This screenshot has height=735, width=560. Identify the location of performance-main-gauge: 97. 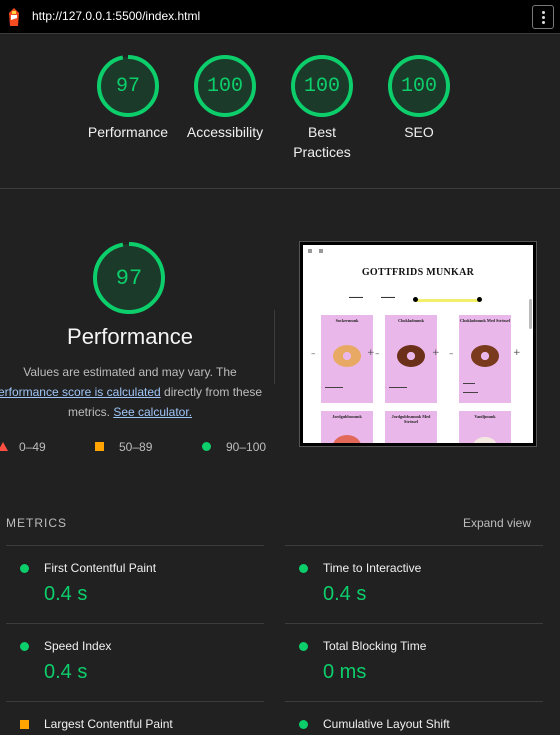
(129, 278).